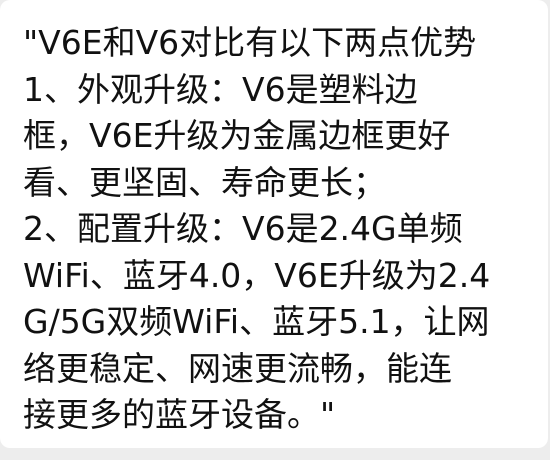 Image resolution: width=550 pixels, height=460 pixels. Describe the element at coordinates (256, 321) in the screenshot. I see `message-line: G/5G双频WiFi、蓝牙5.1，让网` at that location.